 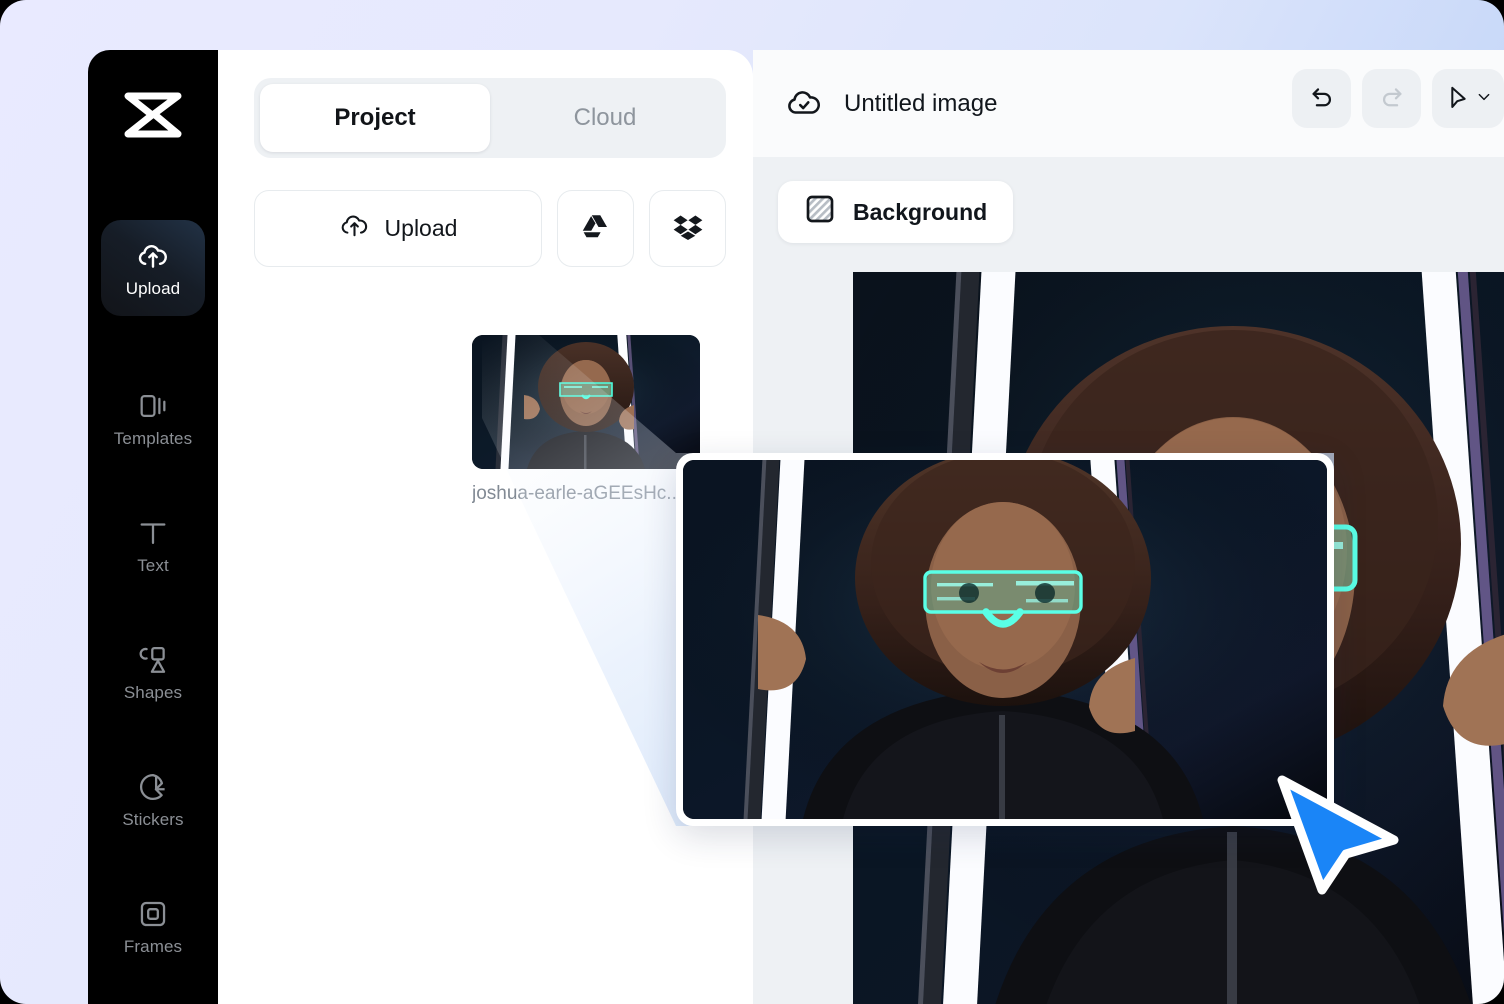 What do you see at coordinates (804, 105) in the screenshot?
I see `cloud-check-icon` at bounding box center [804, 105].